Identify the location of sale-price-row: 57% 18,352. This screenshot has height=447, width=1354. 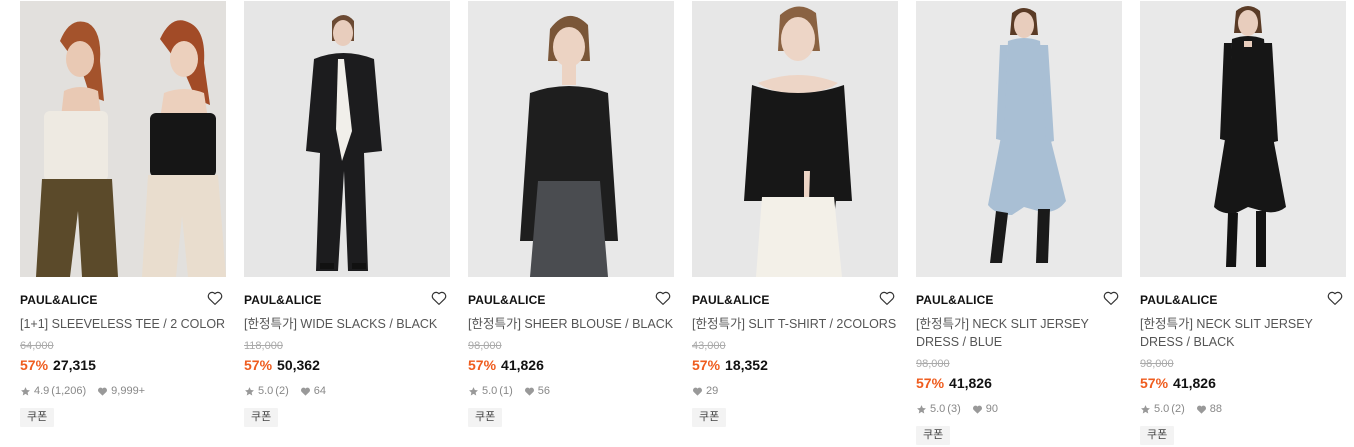
(730, 365).